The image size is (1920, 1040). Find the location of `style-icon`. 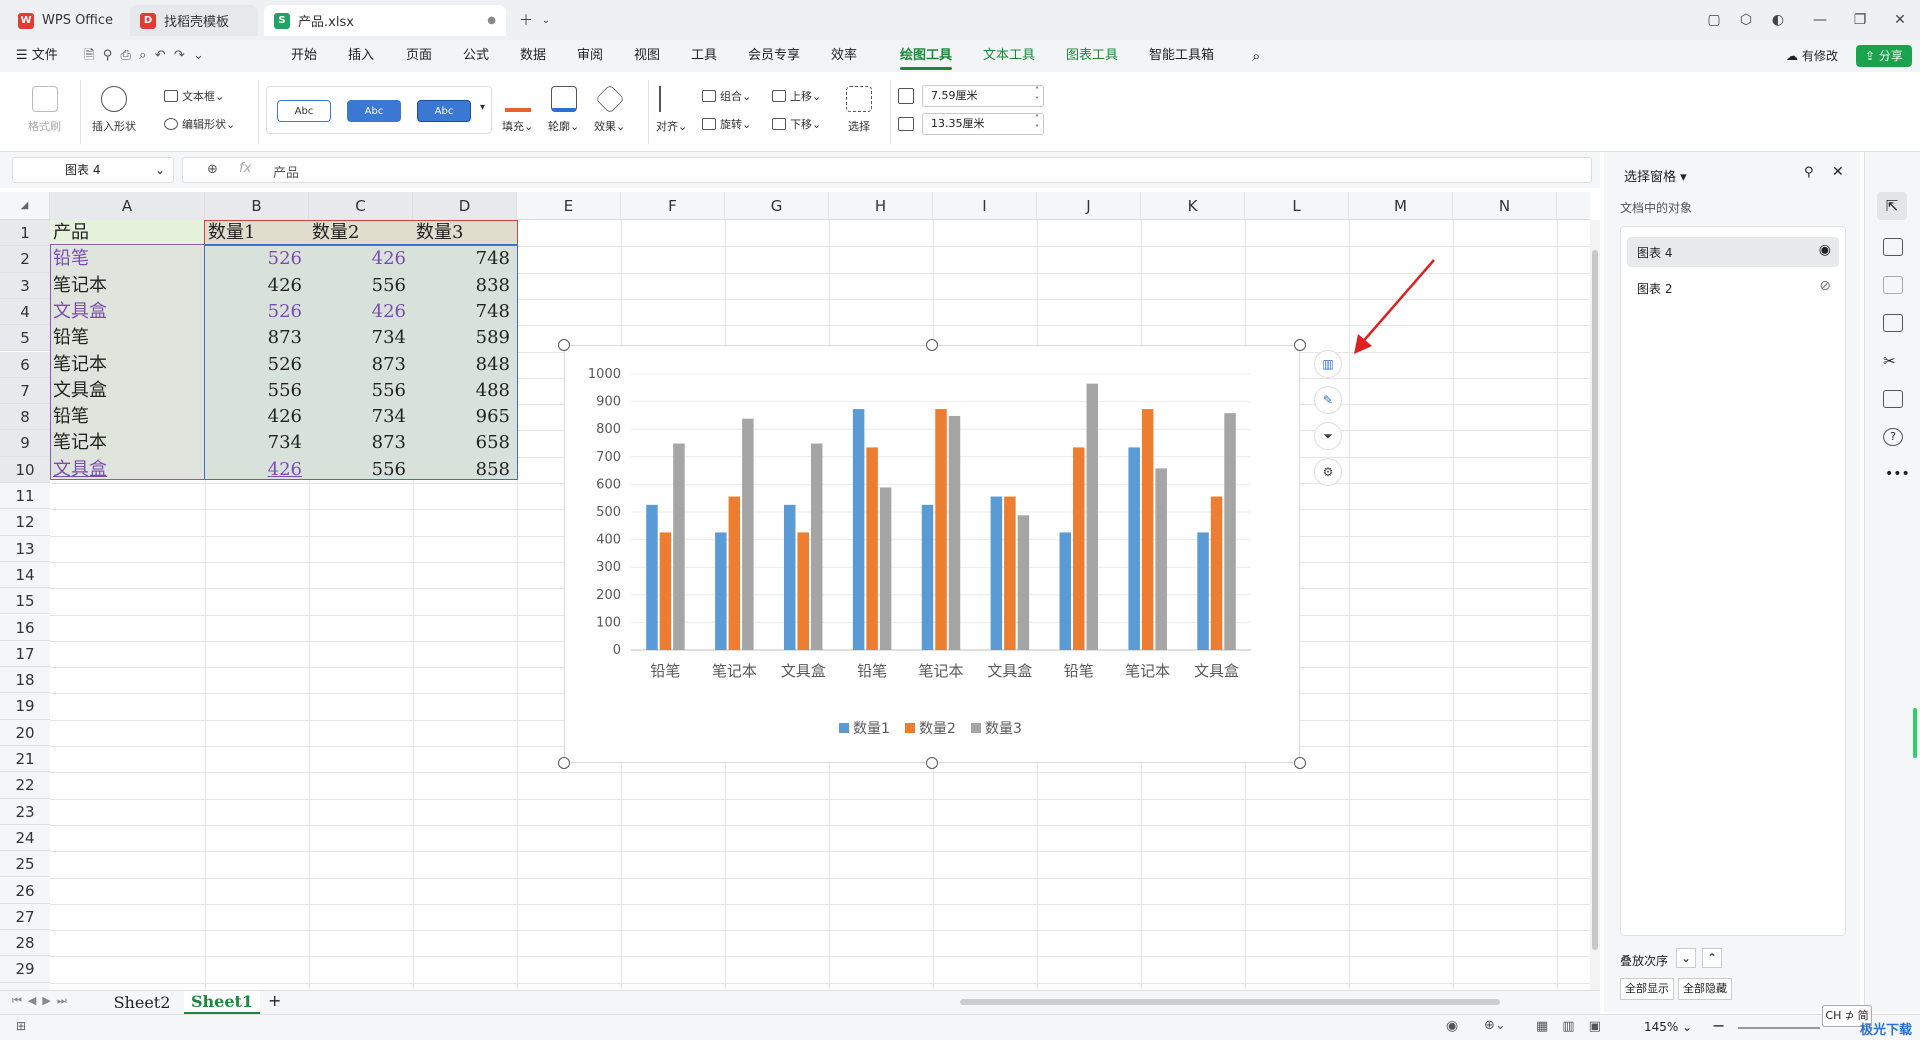

style-icon is located at coordinates (1893, 323).